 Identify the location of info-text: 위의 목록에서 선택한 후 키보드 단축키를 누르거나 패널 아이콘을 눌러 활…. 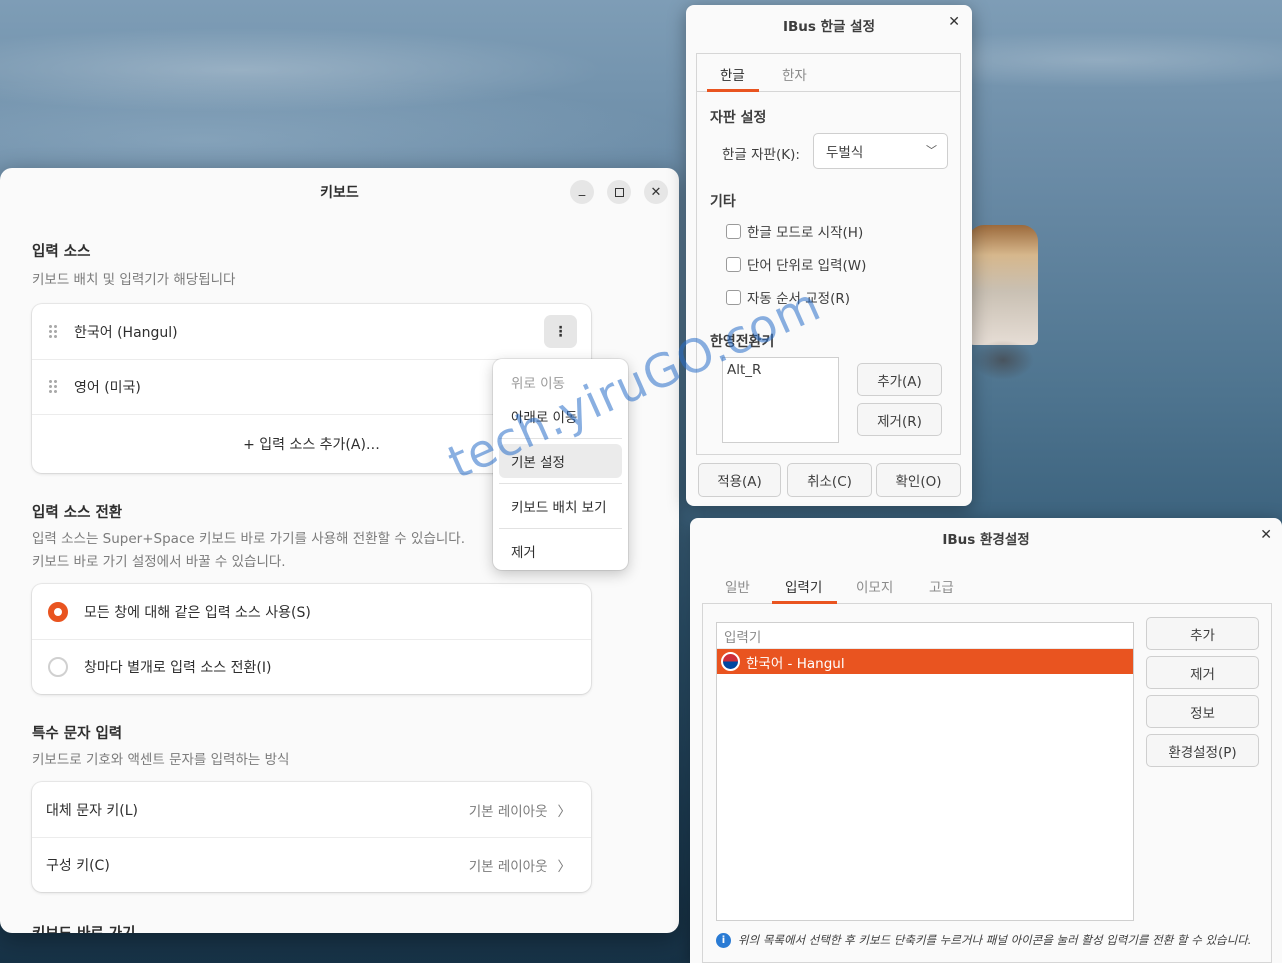
(995, 940).